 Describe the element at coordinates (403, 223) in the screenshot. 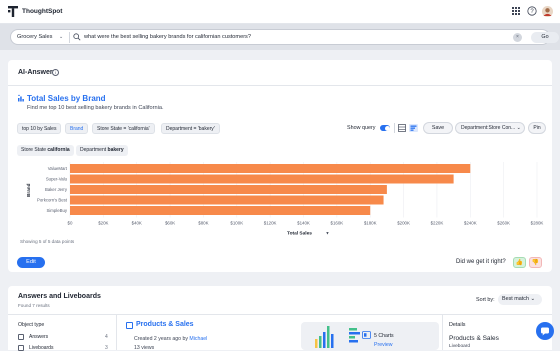

I see `x-tick-label: $200K` at that location.